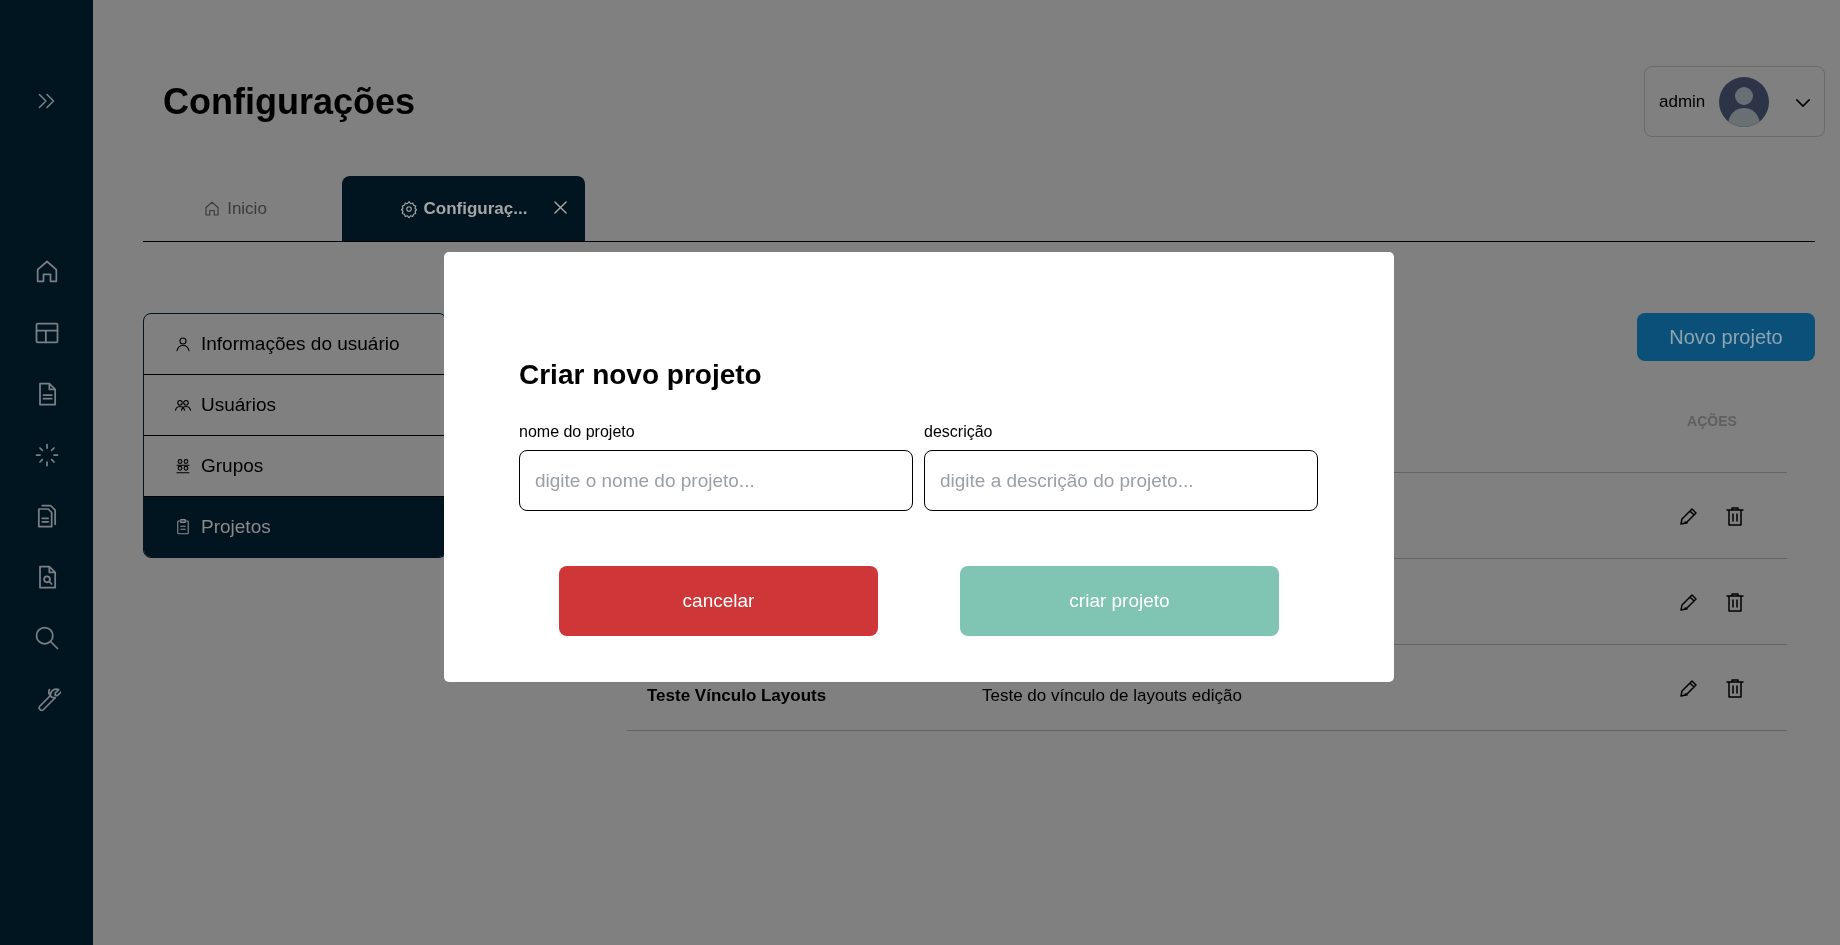  Describe the element at coordinates (212, 208) in the screenshot. I see `home-icon` at that location.